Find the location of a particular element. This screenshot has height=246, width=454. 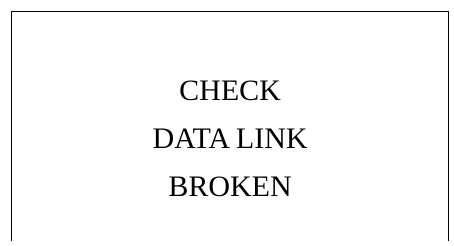

message-line-2: DATA LINK is located at coordinates (230, 138).